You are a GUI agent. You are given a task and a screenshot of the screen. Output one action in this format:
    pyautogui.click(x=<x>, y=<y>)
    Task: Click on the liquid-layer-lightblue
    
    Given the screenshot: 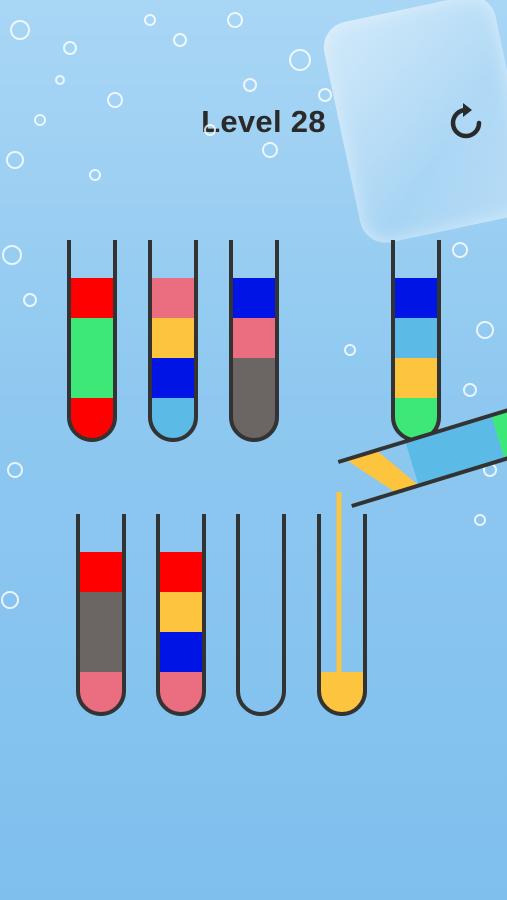 What is the action you would take?
    pyautogui.click(x=416, y=338)
    